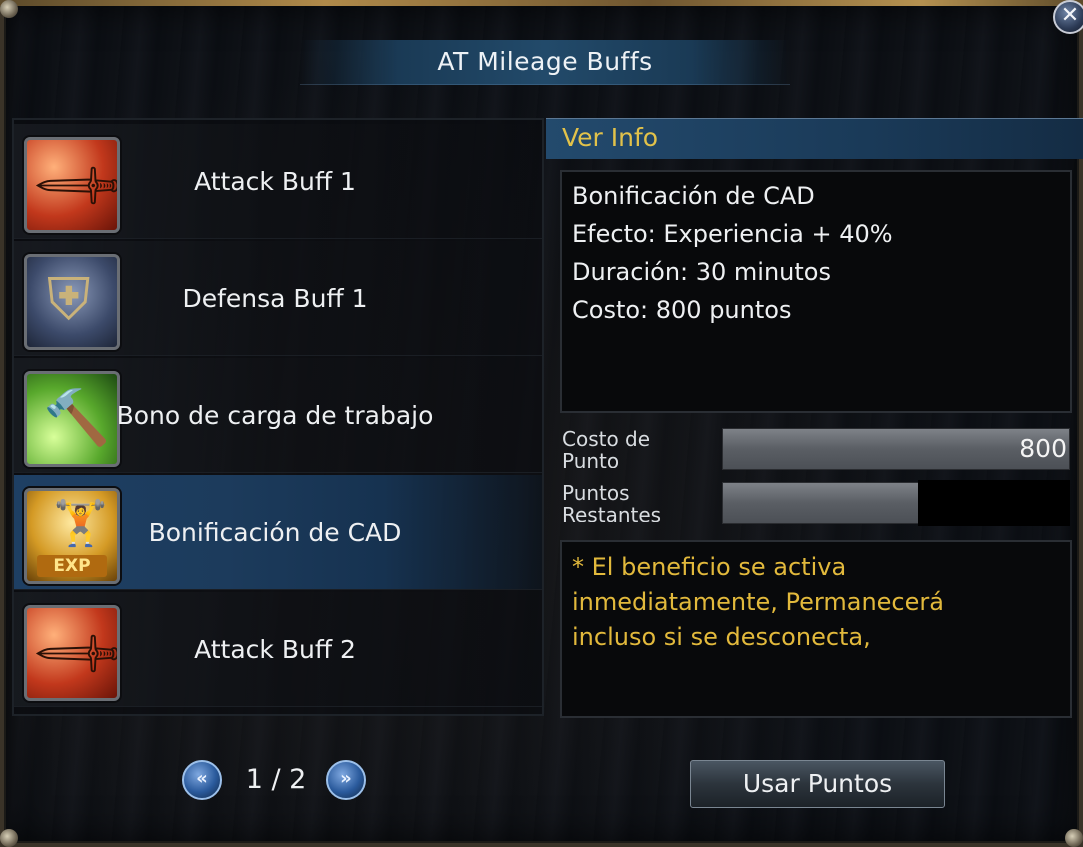  I want to click on buff-list-item-label: Attack Buff 1, so click(275, 181).